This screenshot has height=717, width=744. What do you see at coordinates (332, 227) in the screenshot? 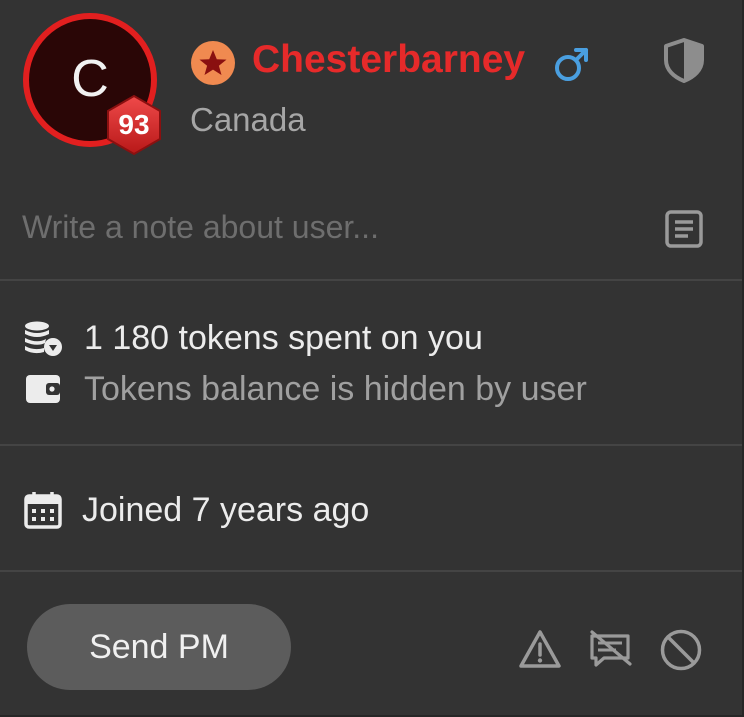
I see `user-note-input` at bounding box center [332, 227].